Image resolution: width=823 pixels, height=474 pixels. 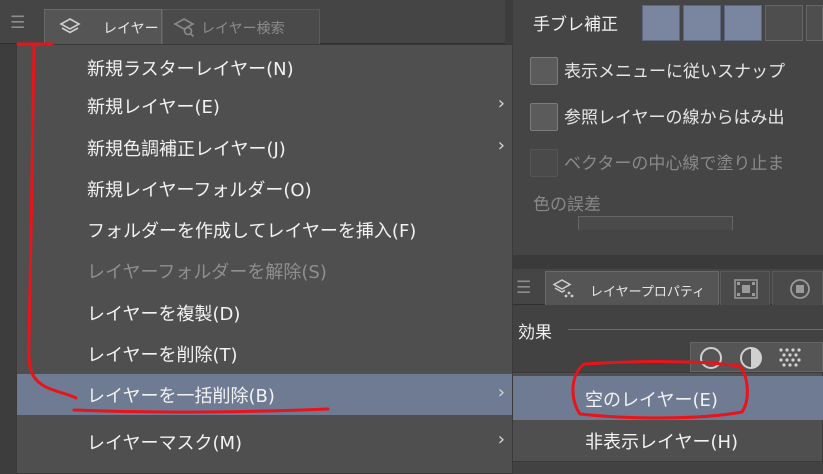 What do you see at coordinates (523, 288) in the screenshot?
I see `property-menu-icon: ☰` at bounding box center [523, 288].